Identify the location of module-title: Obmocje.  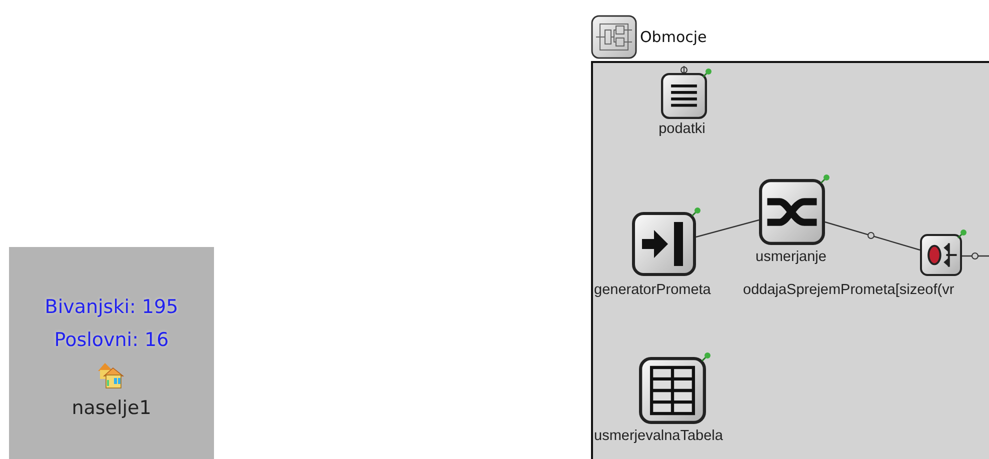
(673, 37).